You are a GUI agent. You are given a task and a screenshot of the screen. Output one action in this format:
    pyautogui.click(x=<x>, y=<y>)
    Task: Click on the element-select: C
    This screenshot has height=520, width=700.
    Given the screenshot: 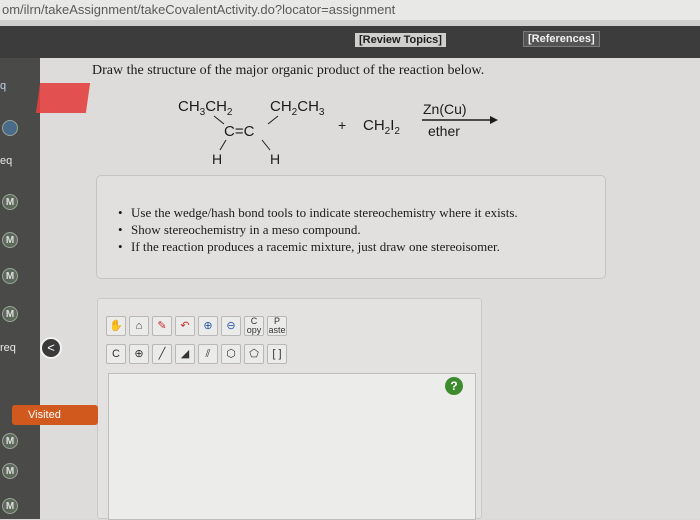 What is the action you would take?
    pyautogui.click(x=116, y=354)
    